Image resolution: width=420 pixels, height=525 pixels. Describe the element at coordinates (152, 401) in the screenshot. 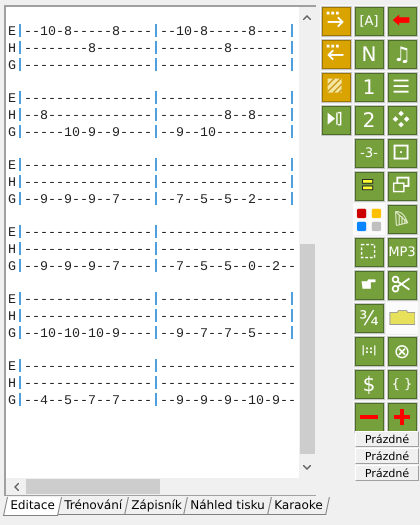

I see `tab-line: G --4--5--7--7---- --9--9--9--10-9--` at that location.